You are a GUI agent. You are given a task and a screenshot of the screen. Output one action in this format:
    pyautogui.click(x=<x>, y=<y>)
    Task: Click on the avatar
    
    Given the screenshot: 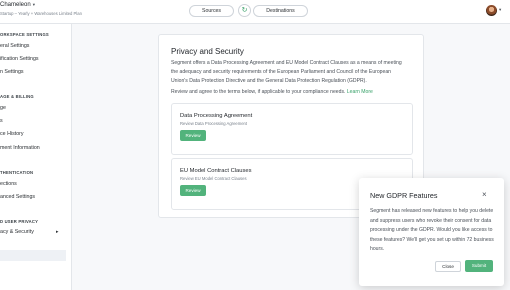 What is the action you would take?
    pyautogui.click(x=491, y=10)
    